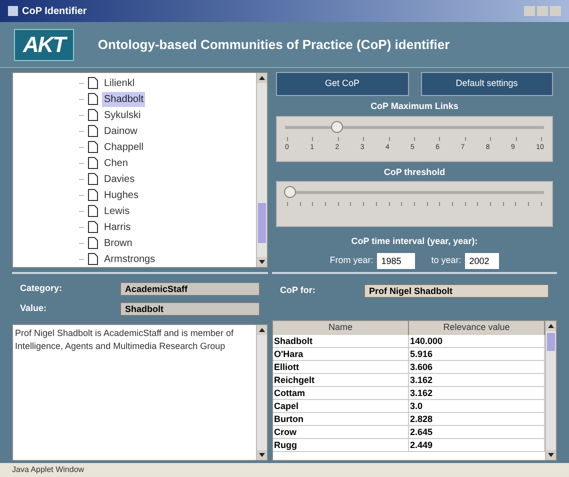 The image size is (569, 477). What do you see at coordinates (415, 172) in the screenshot?
I see `slider-label: CoP threshold` at bounding box center [415, 172].